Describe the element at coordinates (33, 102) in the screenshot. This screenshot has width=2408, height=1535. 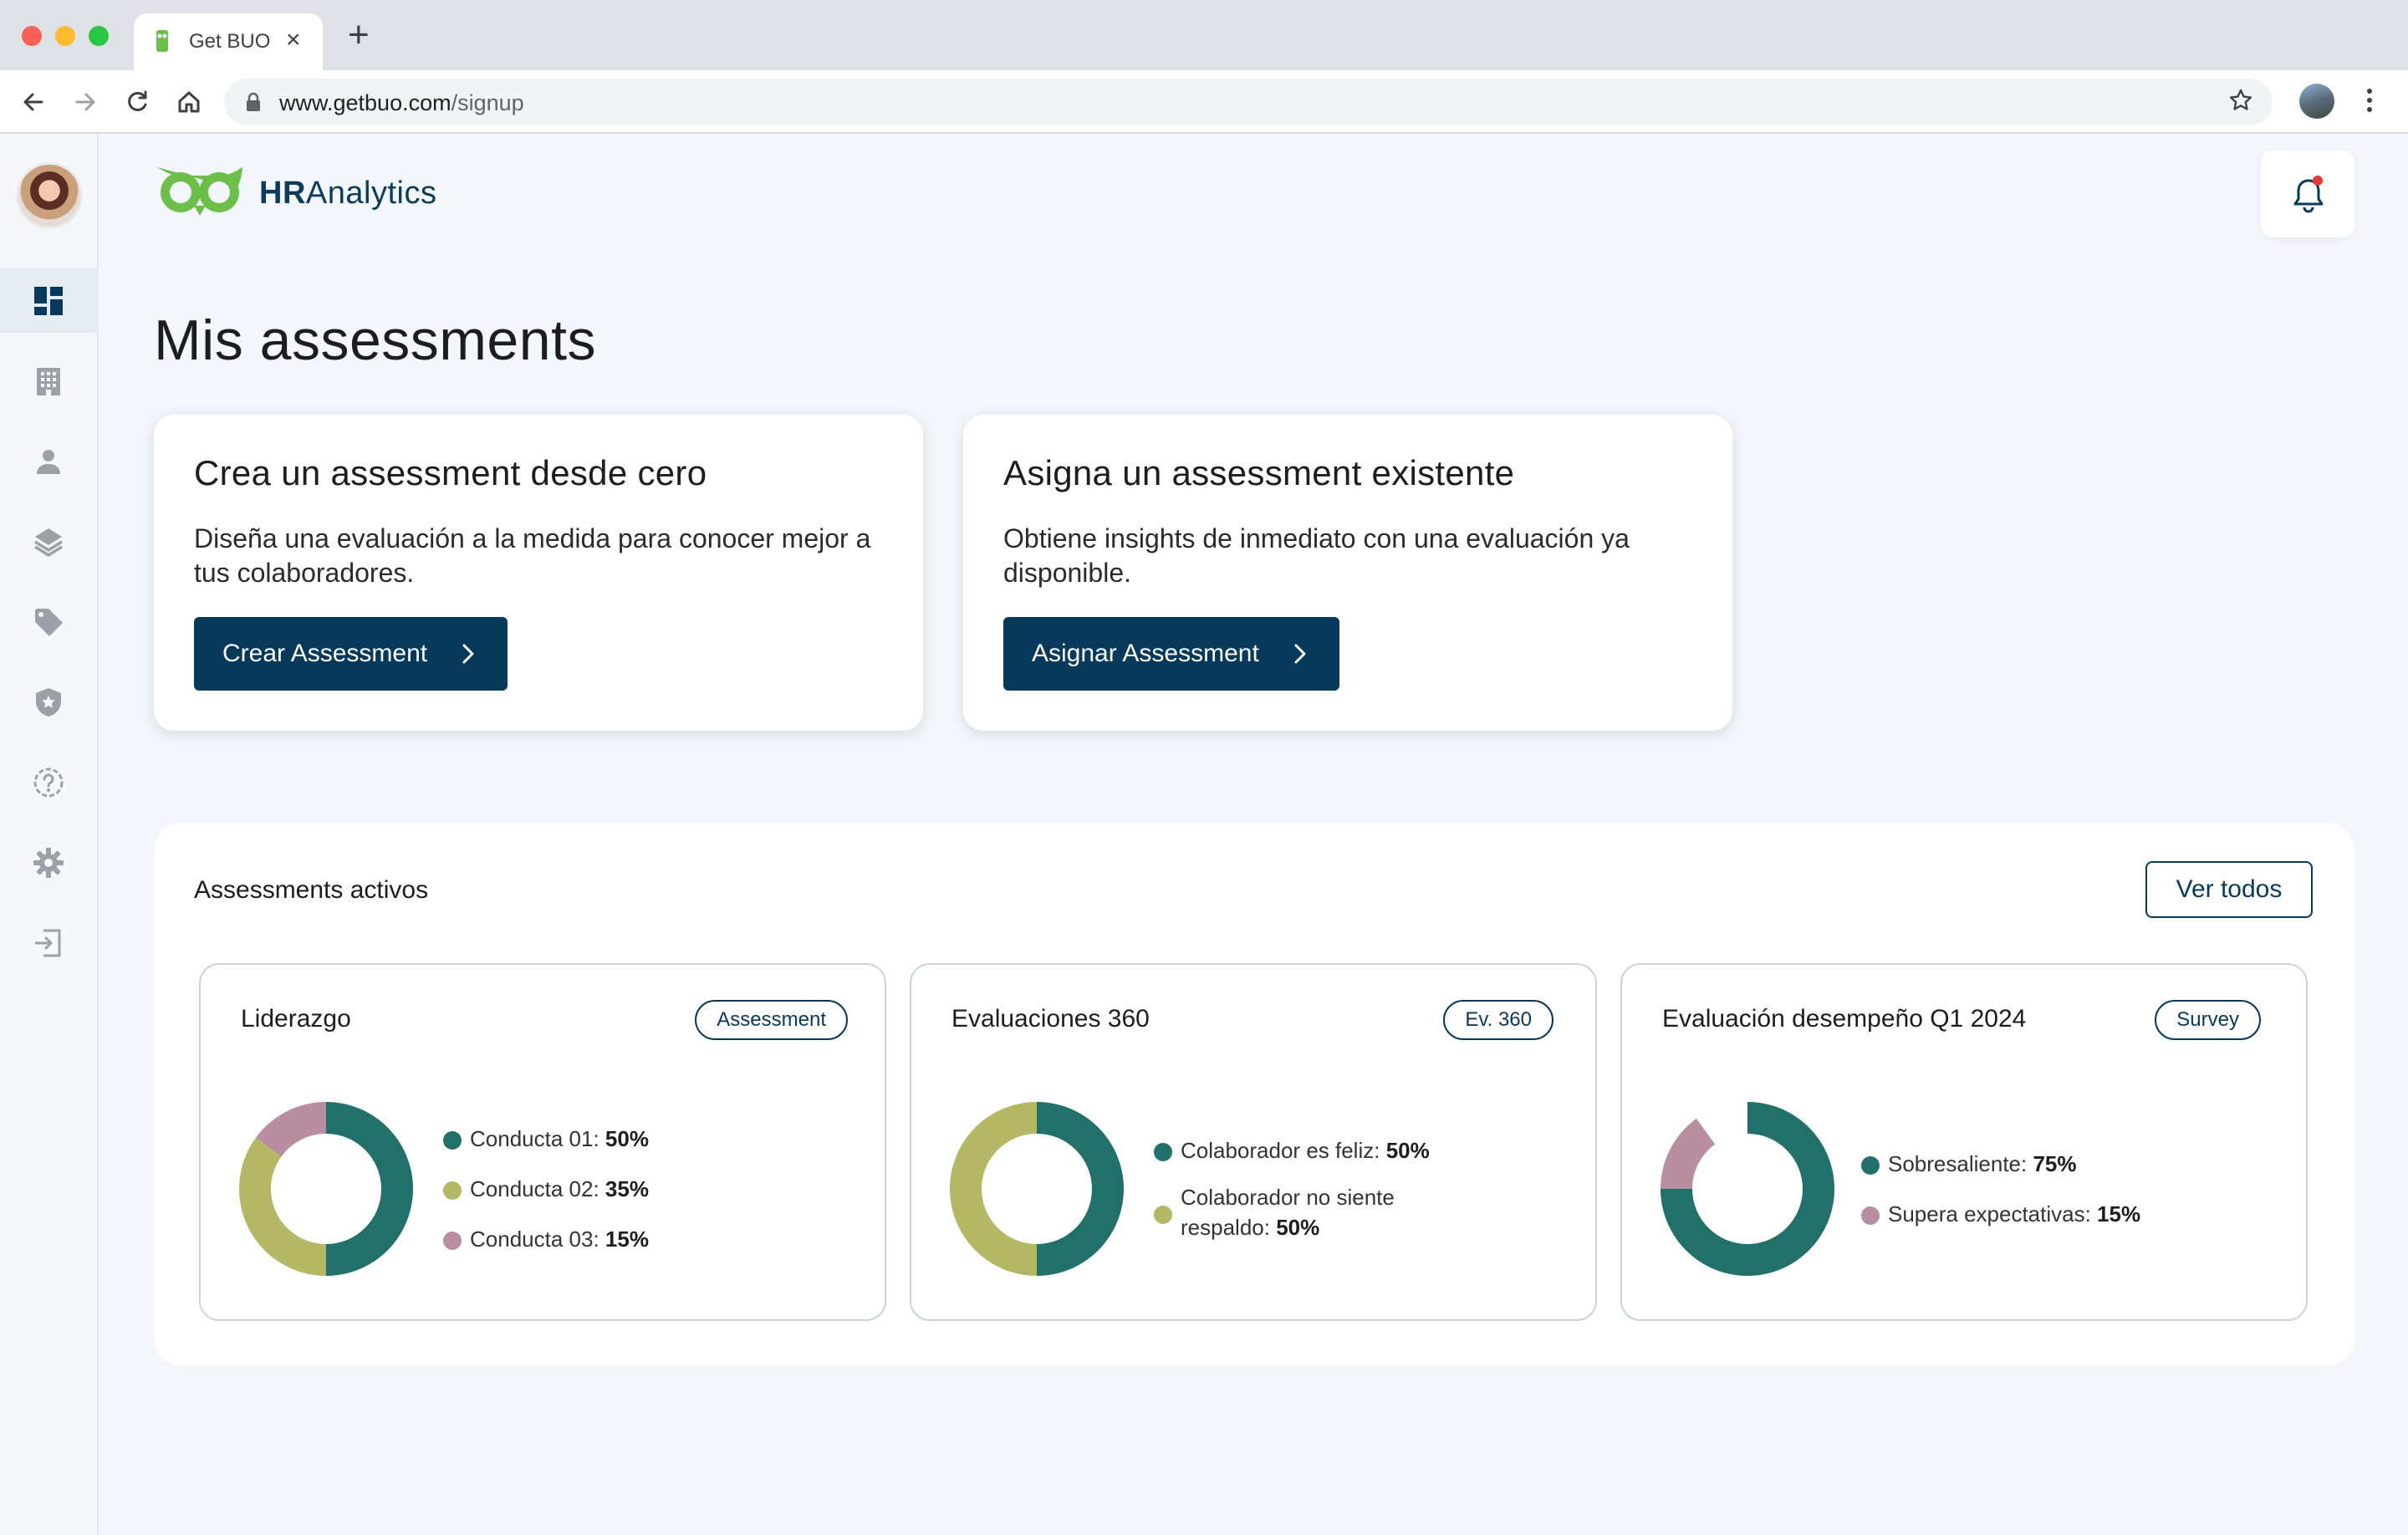
I see `back-icon` at that location.